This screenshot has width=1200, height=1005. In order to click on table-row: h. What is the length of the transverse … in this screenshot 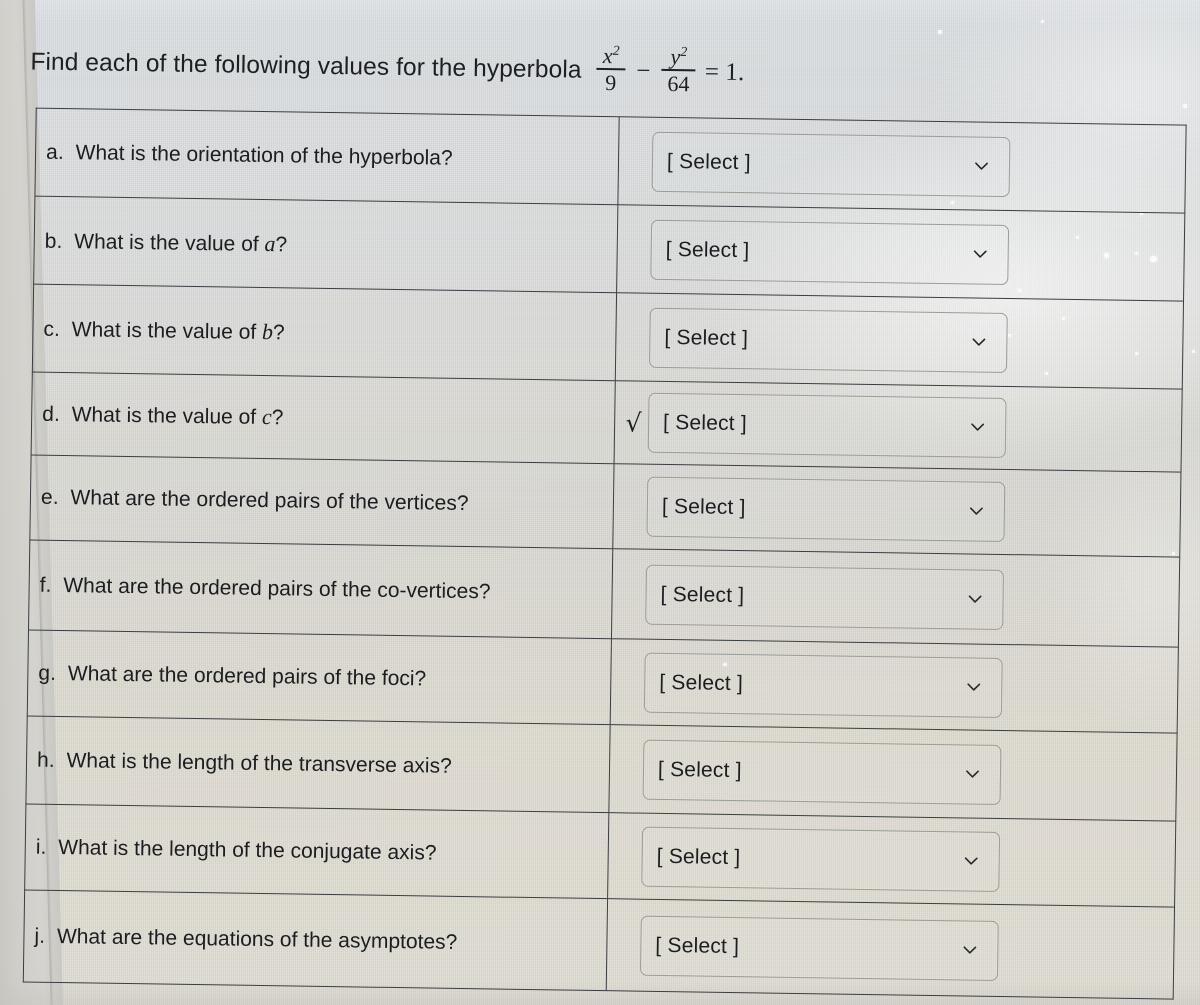, I will do `click(601, 769)`.